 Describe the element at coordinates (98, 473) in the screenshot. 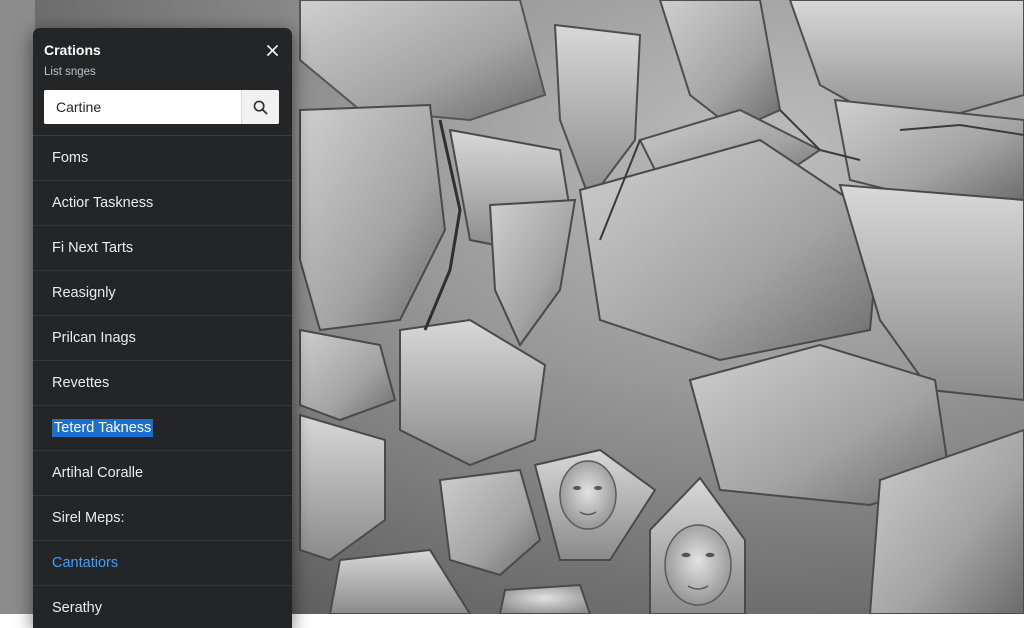

I see `list-item-label: Artihal Coralle` at that location.